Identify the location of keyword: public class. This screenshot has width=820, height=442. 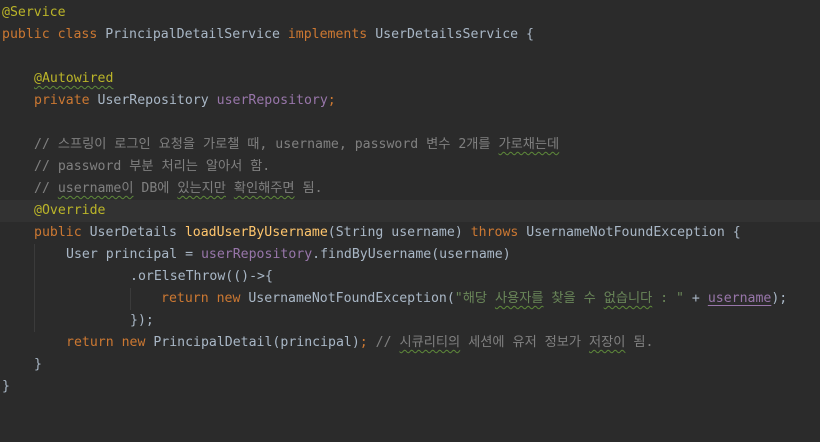
(54, 34).